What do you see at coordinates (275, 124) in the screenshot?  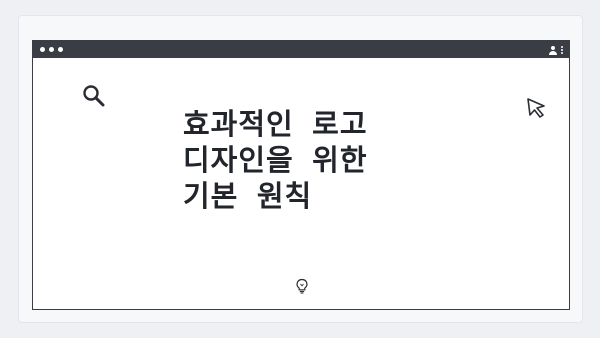 I see `page-title-line: 효과적인 로고` at bounding box center [275, 124].